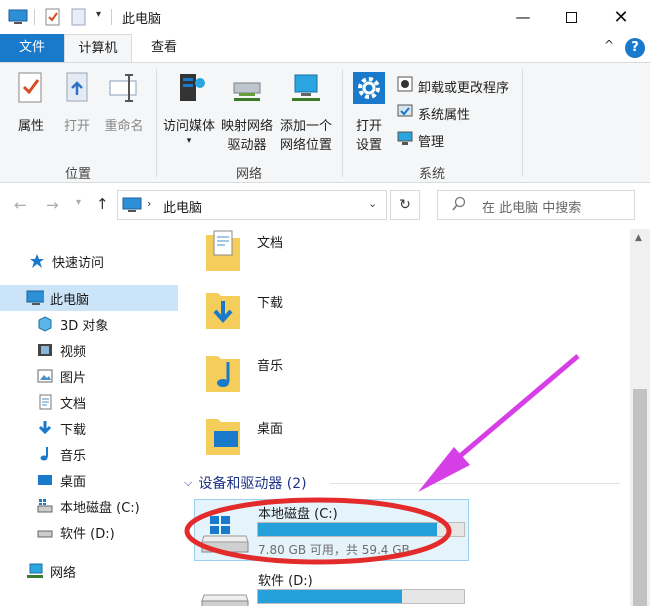 The height and width of the screenshot is (606, 650). What do you see at coordinates (20, 205) in the screenshot?
I see `back-icon: ←` at bounding box center [20, 205].